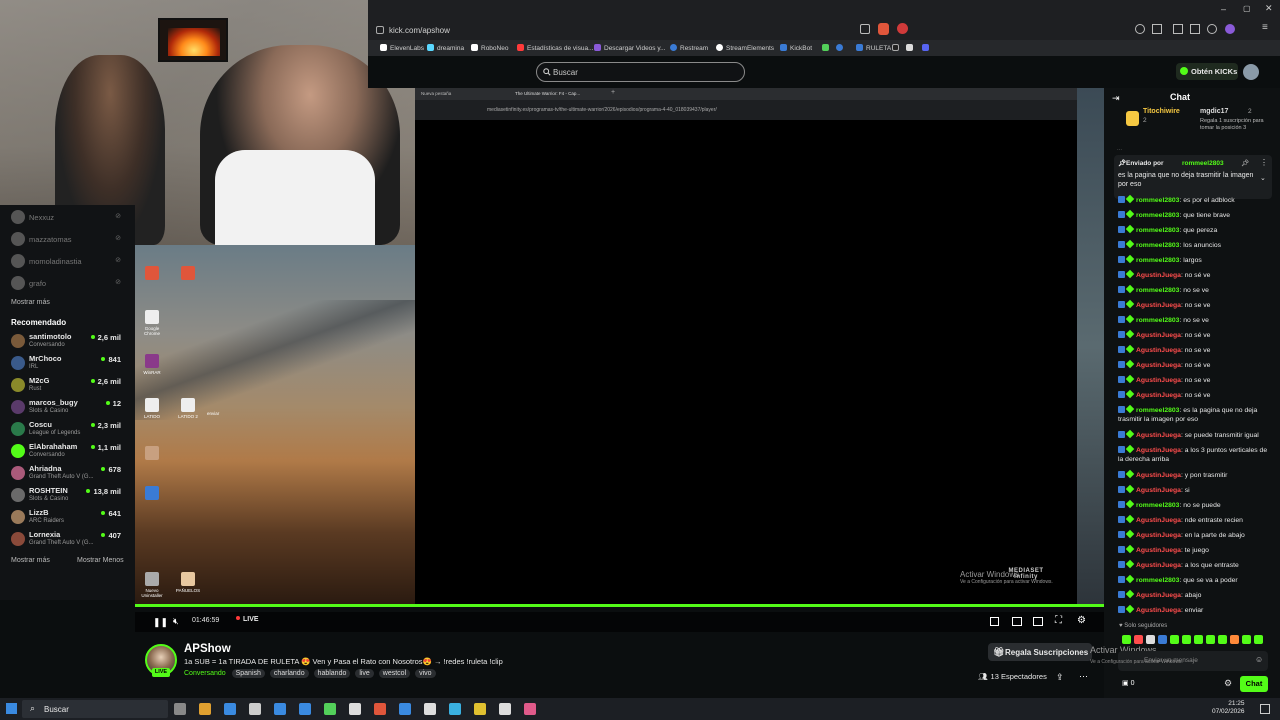 The image size is (1280, 720). What do you see at coordinates (927, 48) in the screenshot?
I see `bookmark-discord` at bounding box center [927, 48].